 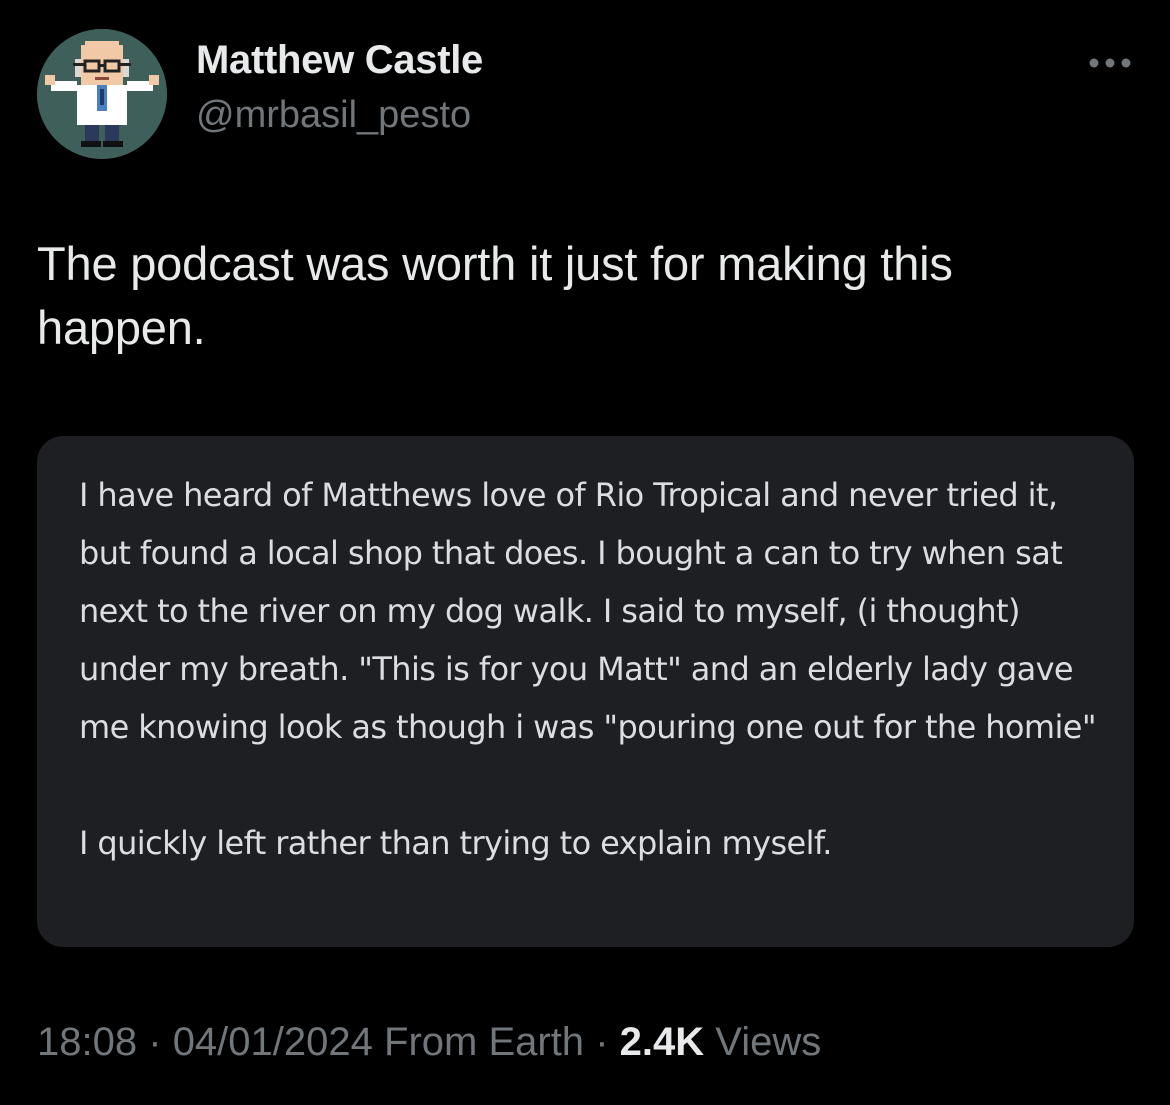 What do you see at coordinates (87, 1042) in the screenshot?
I see `tweet-time: 18:08` at bounding box center [87, 1042].